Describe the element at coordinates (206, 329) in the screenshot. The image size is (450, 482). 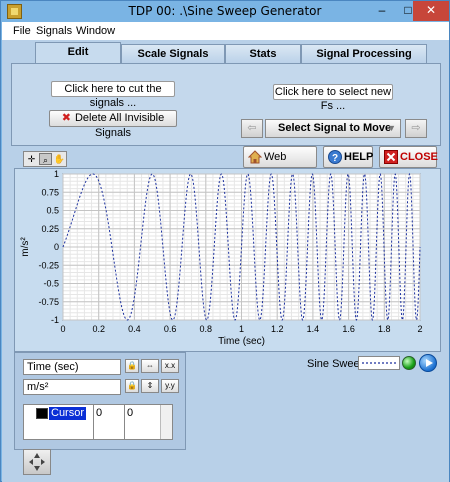
I see `x-tick-label: 0.8` at that location.